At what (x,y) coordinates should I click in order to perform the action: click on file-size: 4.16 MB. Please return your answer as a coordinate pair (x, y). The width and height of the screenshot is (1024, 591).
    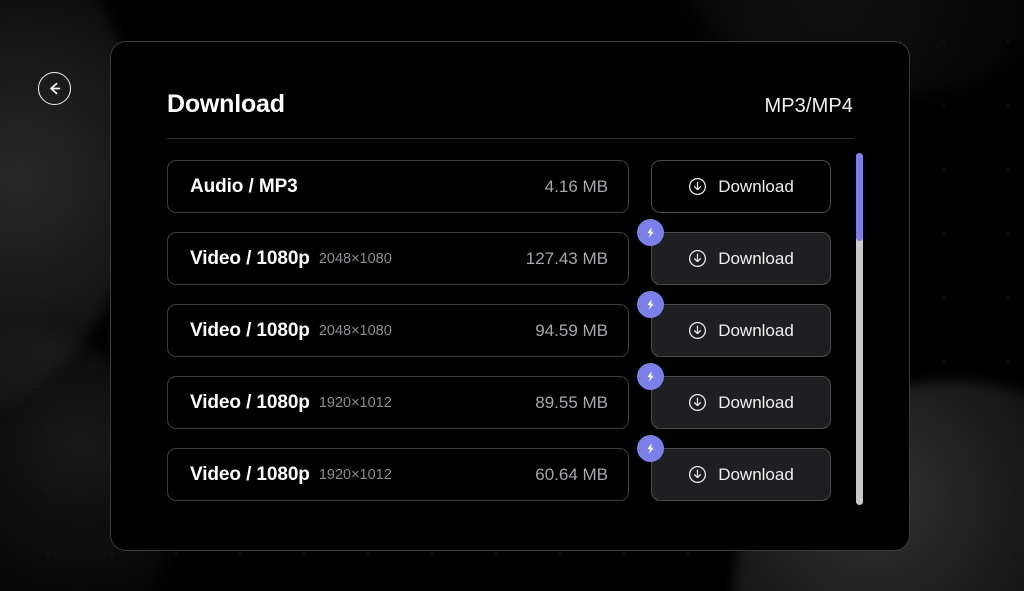
    Looking at the image, I should click on (576, 186).